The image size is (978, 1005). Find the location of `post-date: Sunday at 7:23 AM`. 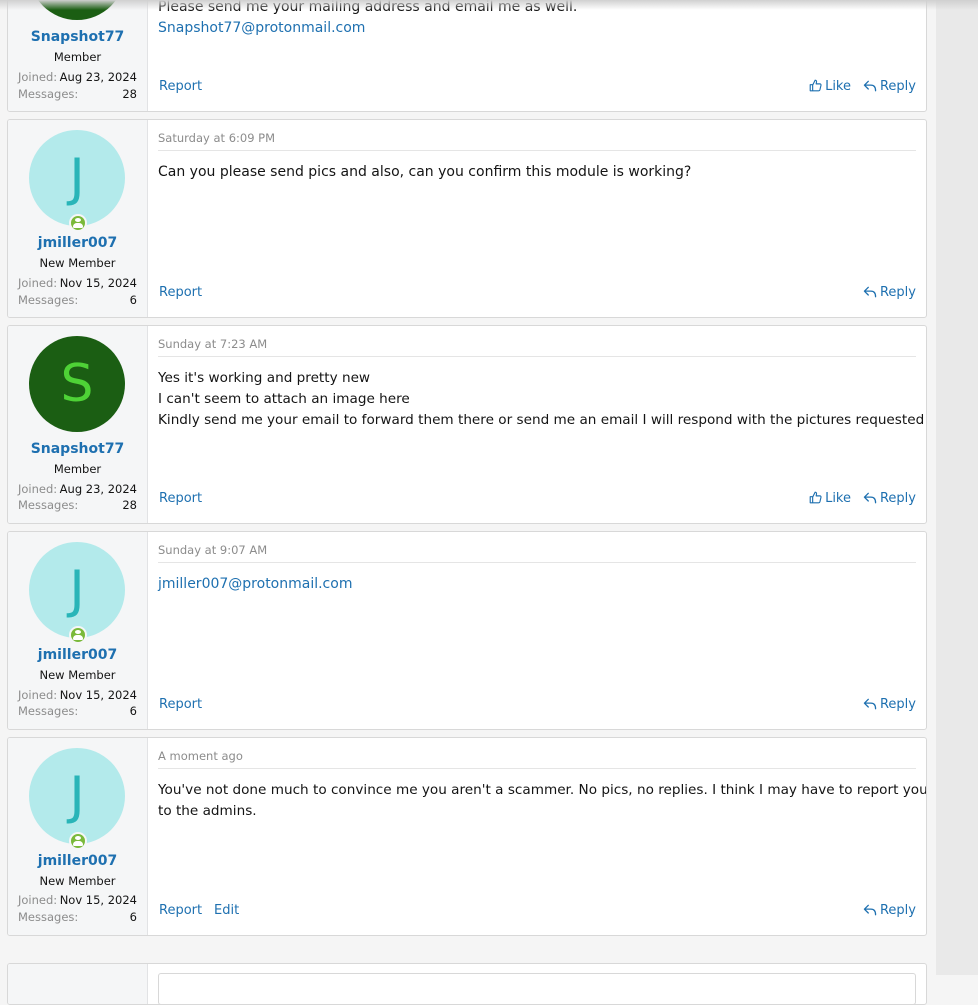

post-date: Sunday at 7:23 AM is located at coordinates (212, 344).